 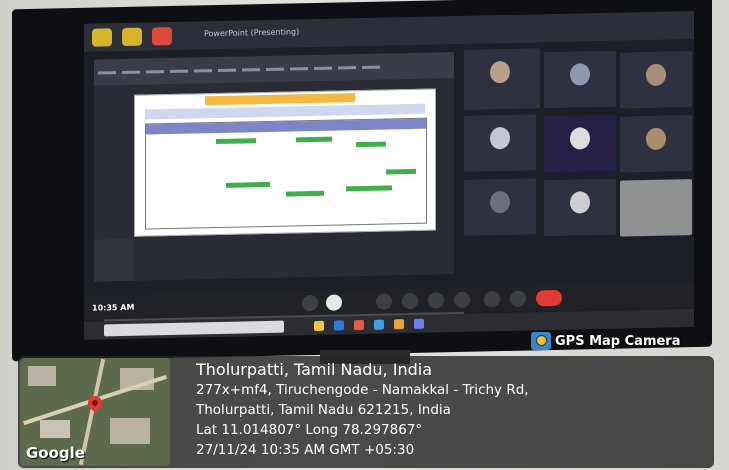 I want to click on end-call-button, so click(x=549, y=298).